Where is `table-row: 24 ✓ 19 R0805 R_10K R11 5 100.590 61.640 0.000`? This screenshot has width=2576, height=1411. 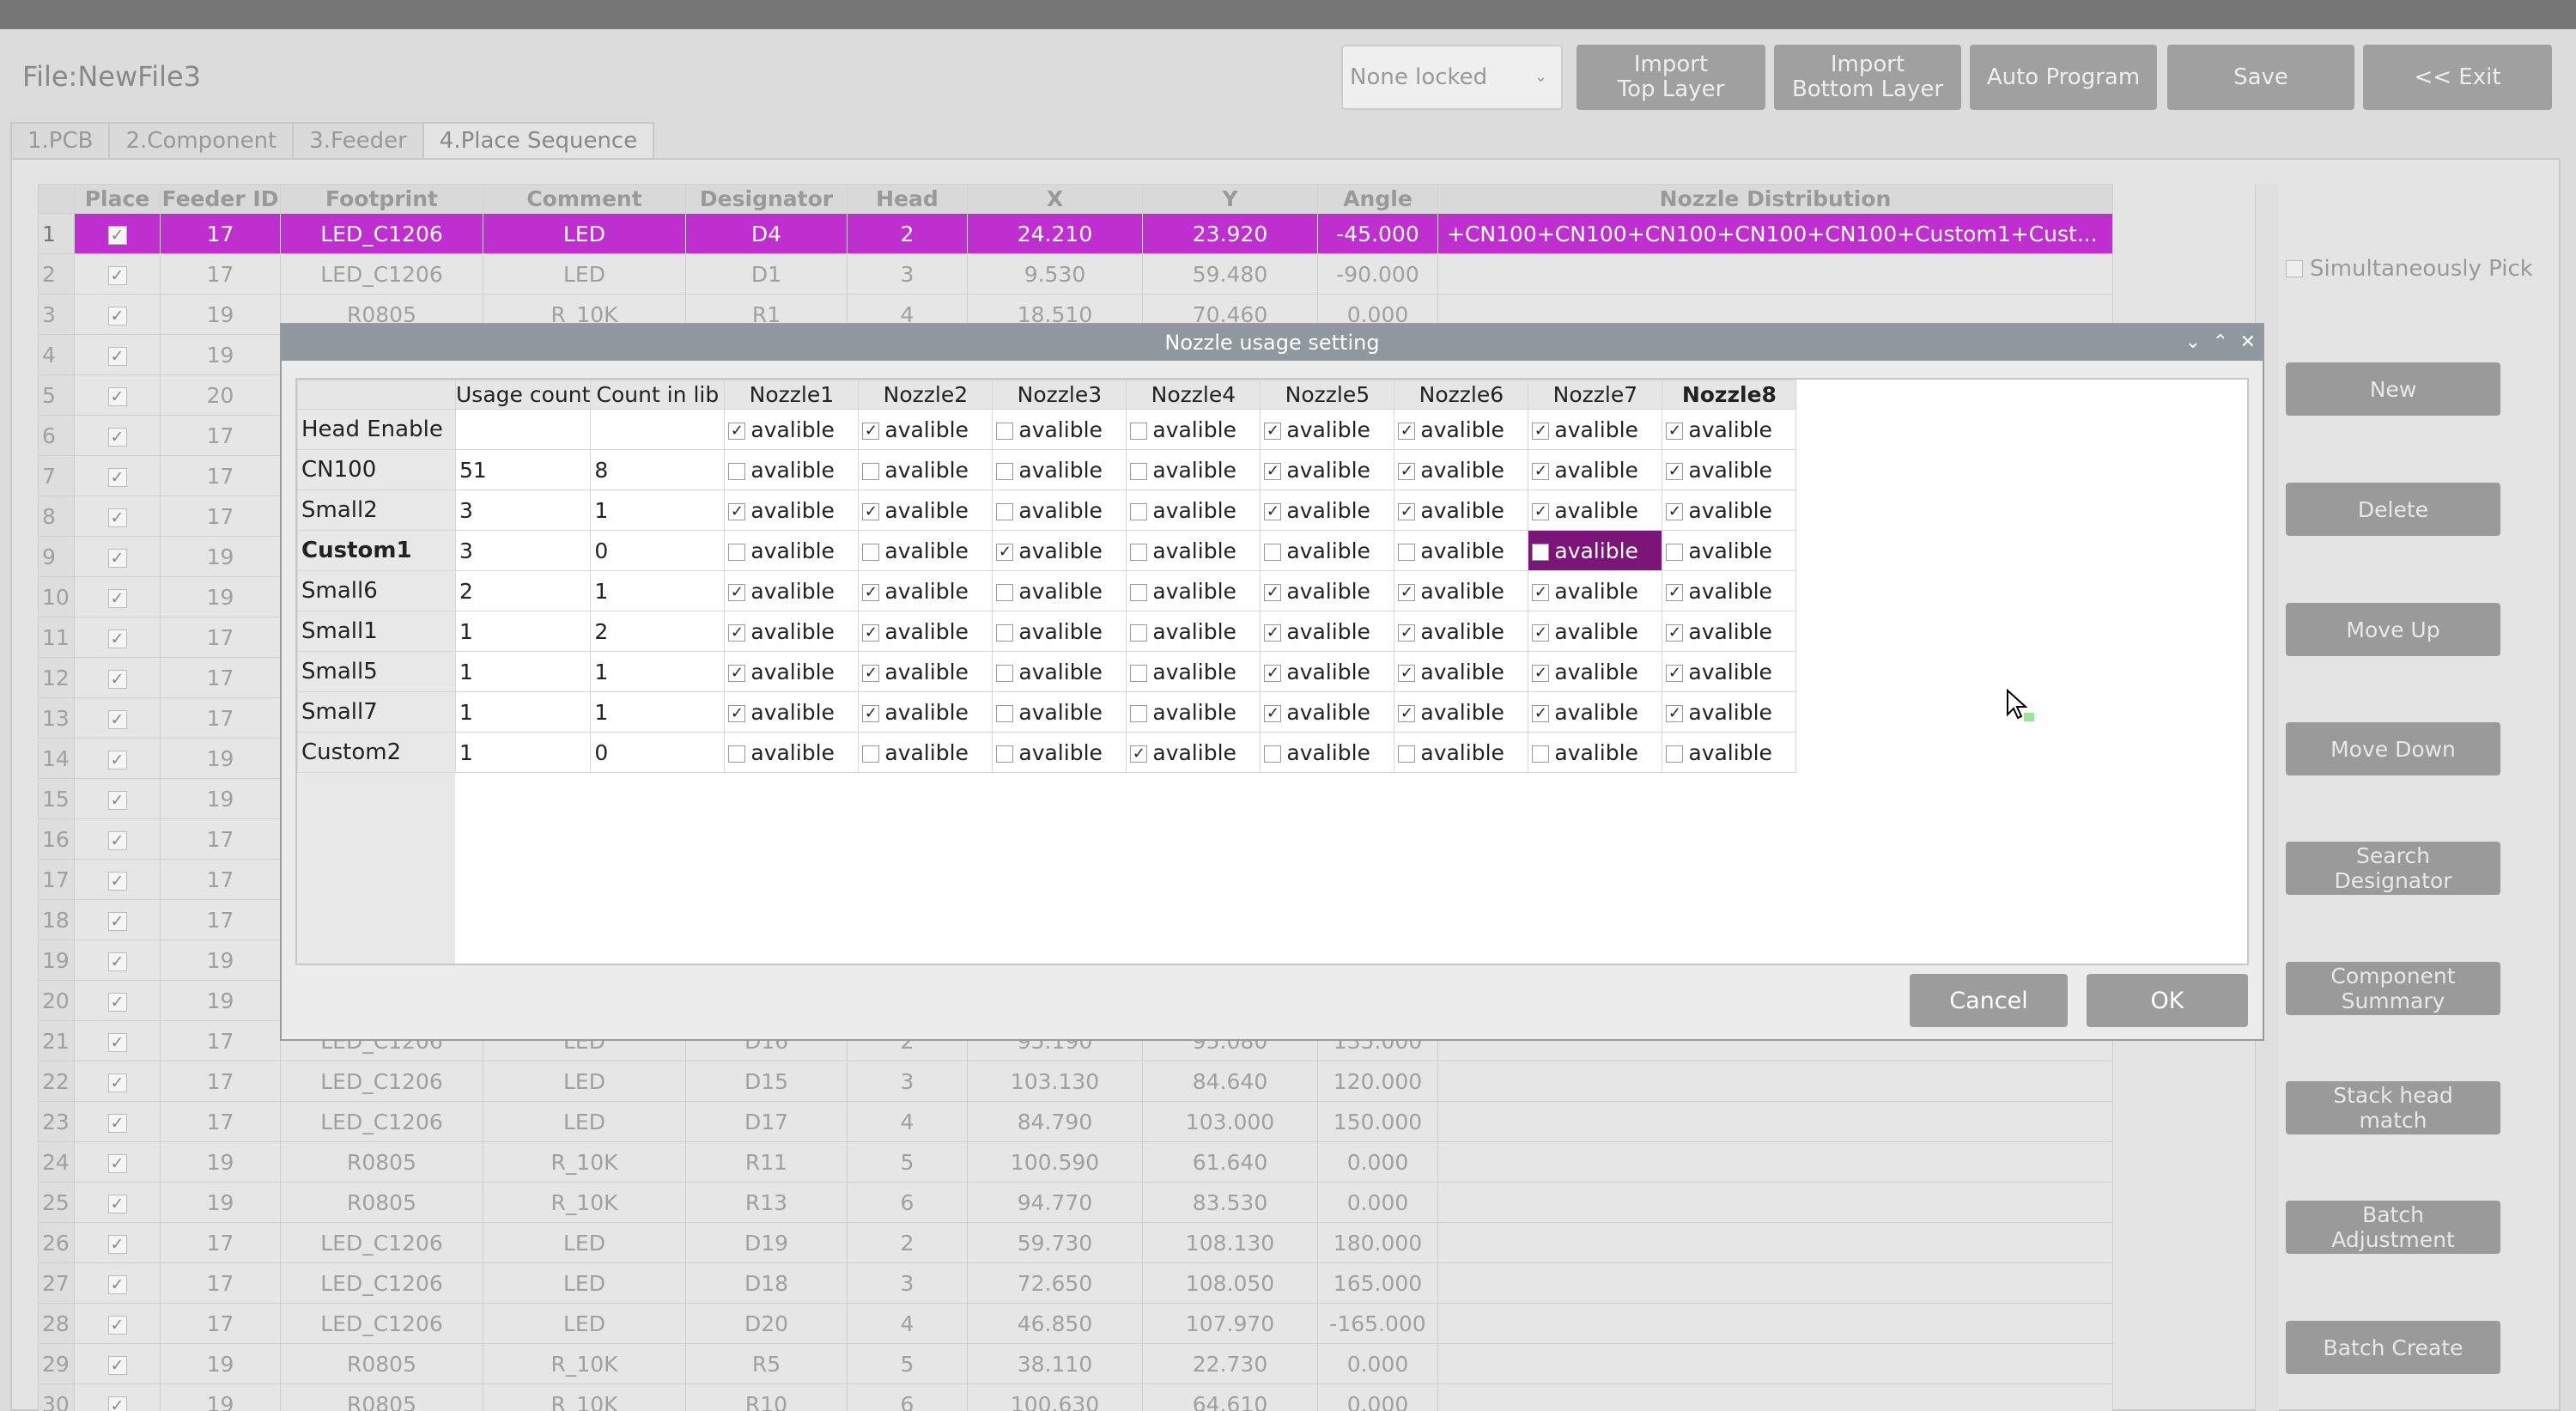 table-row: 24 ✓ 19 R0805 R_10K R11 5 100.590 61.640 0.000 is located at coordinates (1075, 1162).